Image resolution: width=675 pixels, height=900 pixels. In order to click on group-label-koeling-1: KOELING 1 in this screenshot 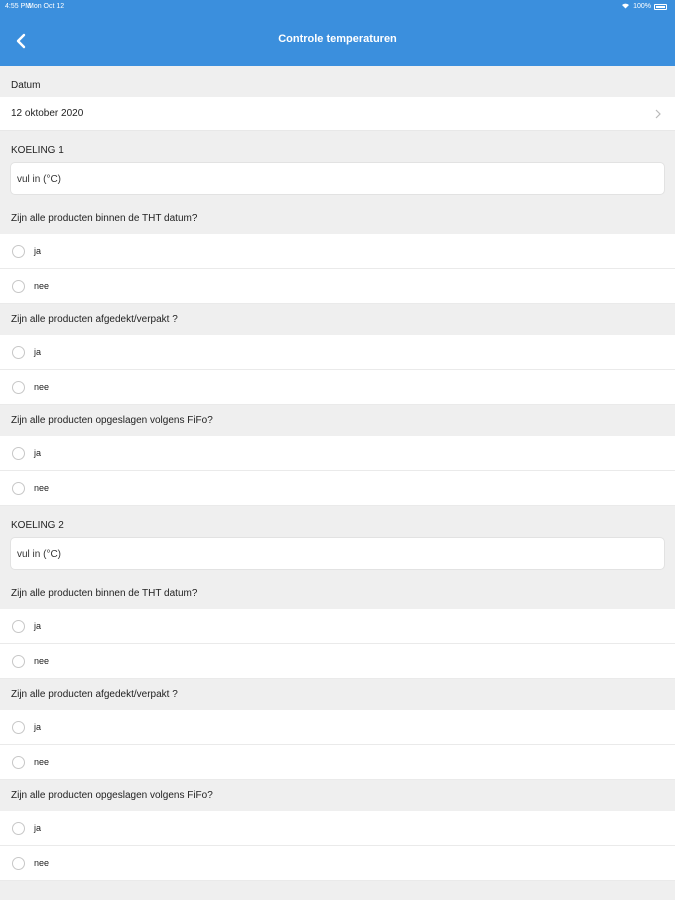, I will do `click(37, 150)`.